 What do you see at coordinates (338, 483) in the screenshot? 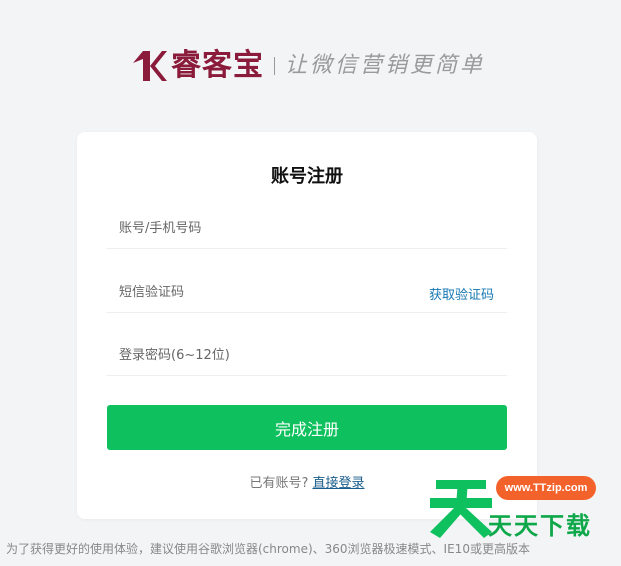
I see `login-link: 直接登录` at bounding box center [338, 483].